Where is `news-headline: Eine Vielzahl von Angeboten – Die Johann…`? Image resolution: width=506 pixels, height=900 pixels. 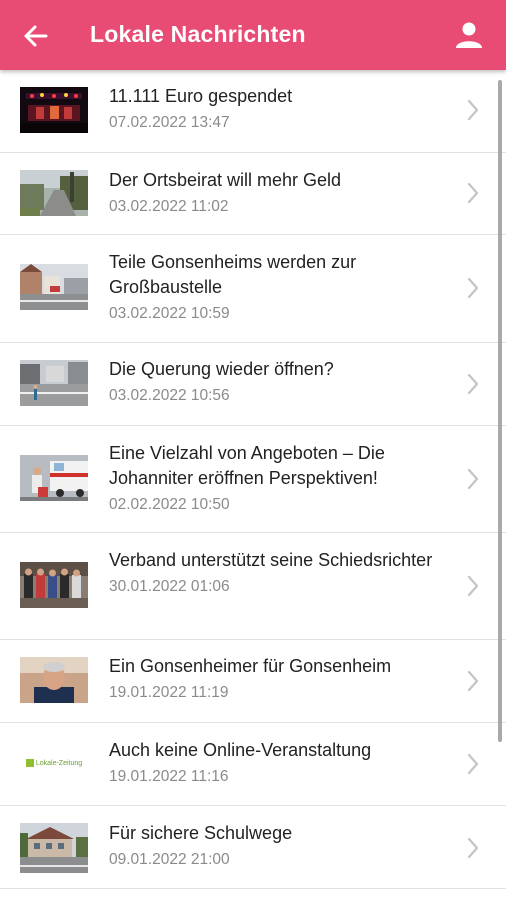 news-headline: Eine Vielzahl von Angeboten – Die Johann… is located at coordinates (247, 465).